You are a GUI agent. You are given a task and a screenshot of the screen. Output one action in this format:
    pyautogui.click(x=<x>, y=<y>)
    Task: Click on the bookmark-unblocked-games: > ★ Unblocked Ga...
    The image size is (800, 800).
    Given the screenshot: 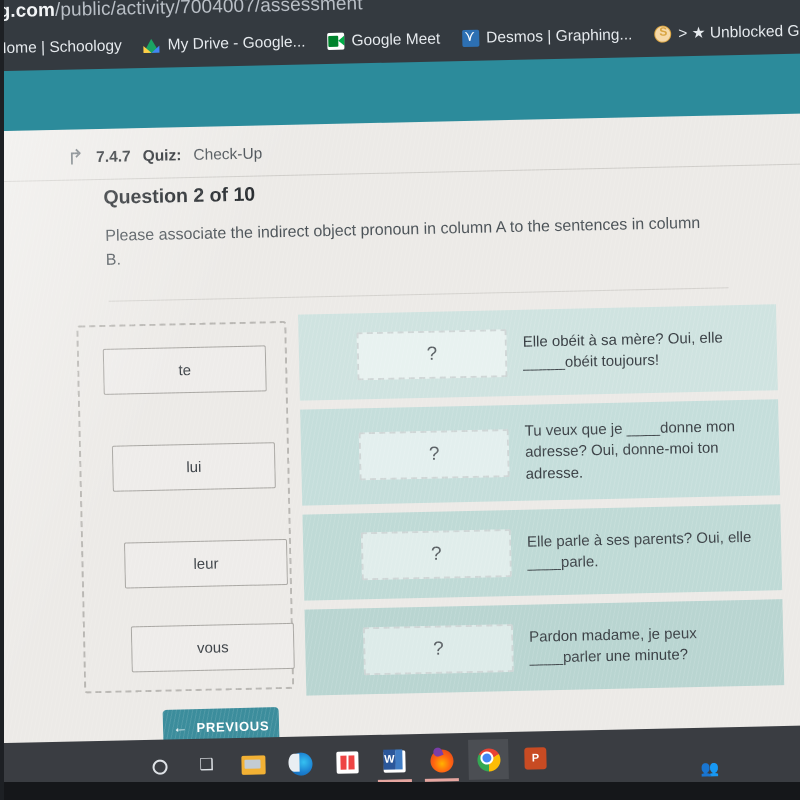 What is the action you would take?
    pyautogui.click(x=727, y=32)
    